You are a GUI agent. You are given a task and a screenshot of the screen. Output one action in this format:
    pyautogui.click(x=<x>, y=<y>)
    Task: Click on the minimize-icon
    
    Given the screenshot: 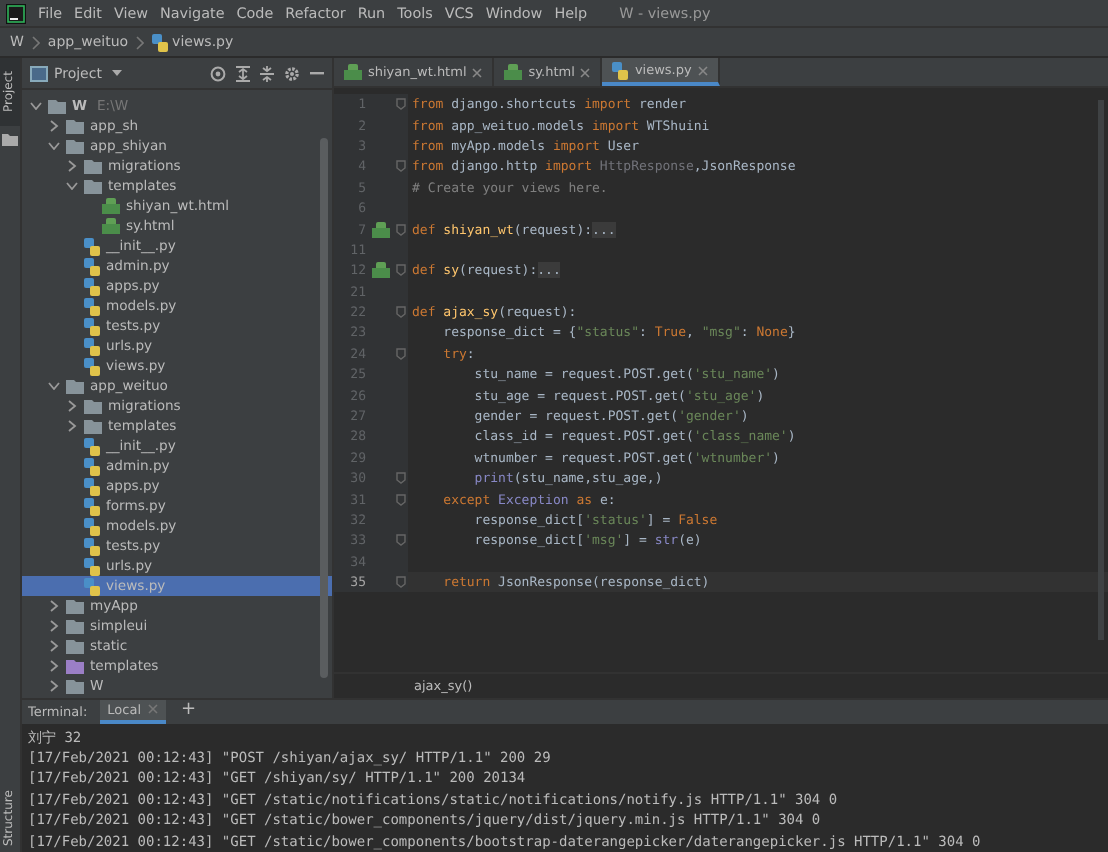 What is the action you would take?
    pyautogui.click(x=317, y=73)
    